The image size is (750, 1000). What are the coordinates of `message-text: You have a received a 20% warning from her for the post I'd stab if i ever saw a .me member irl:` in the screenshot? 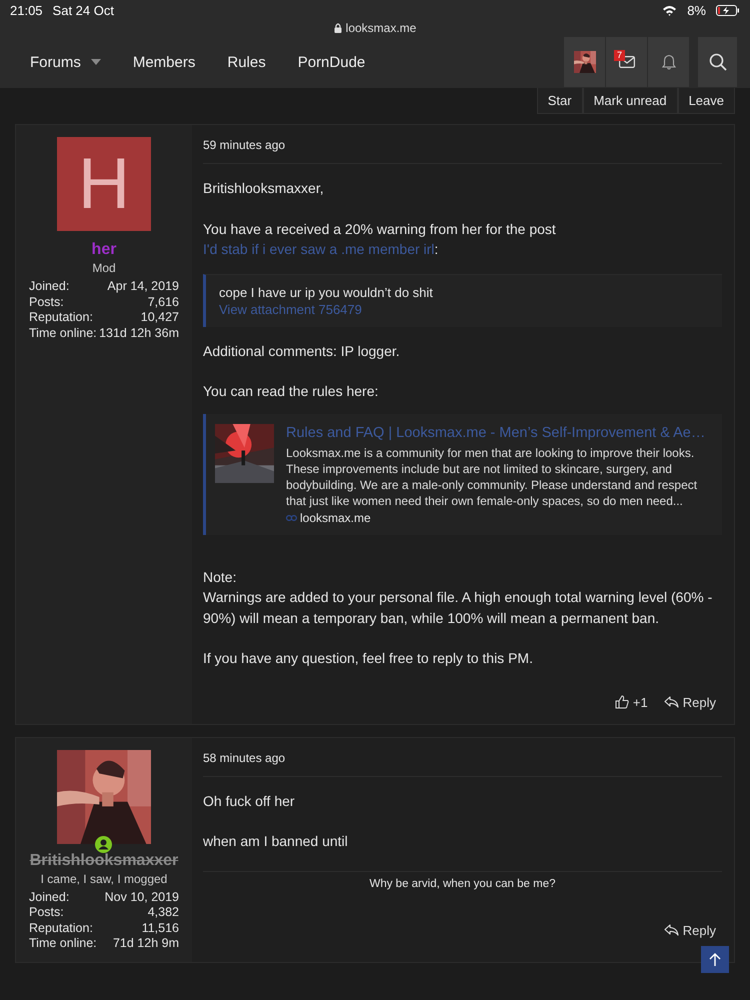 It's located at (380, 239).